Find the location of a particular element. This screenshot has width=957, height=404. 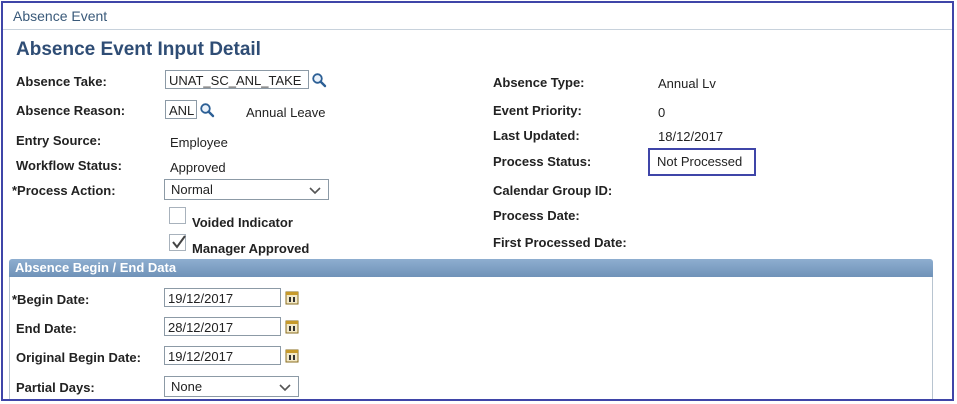

manager-approved-checkbox is located at coordinates (177, 242).